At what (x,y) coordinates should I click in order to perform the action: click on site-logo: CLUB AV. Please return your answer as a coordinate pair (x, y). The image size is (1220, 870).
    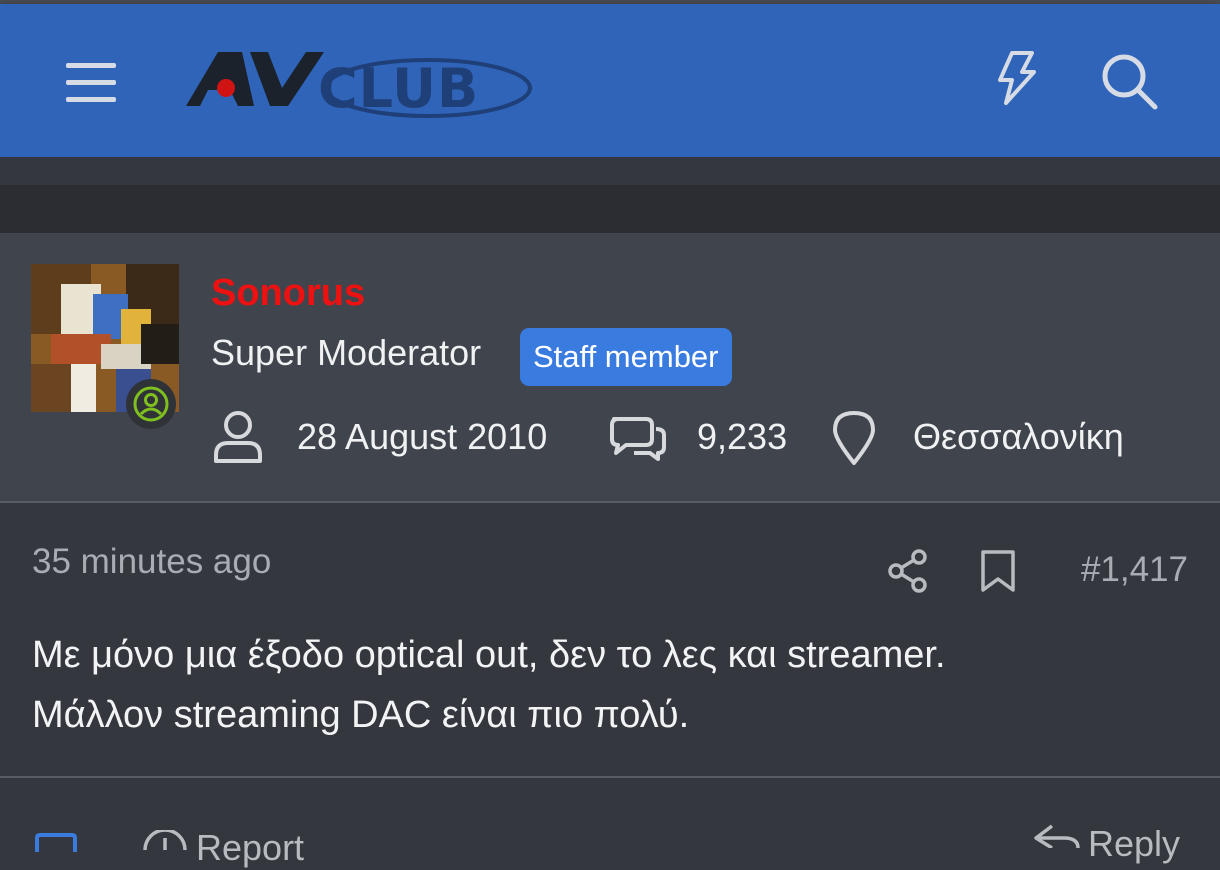
    Looking at the image, I should click on (358, 84).